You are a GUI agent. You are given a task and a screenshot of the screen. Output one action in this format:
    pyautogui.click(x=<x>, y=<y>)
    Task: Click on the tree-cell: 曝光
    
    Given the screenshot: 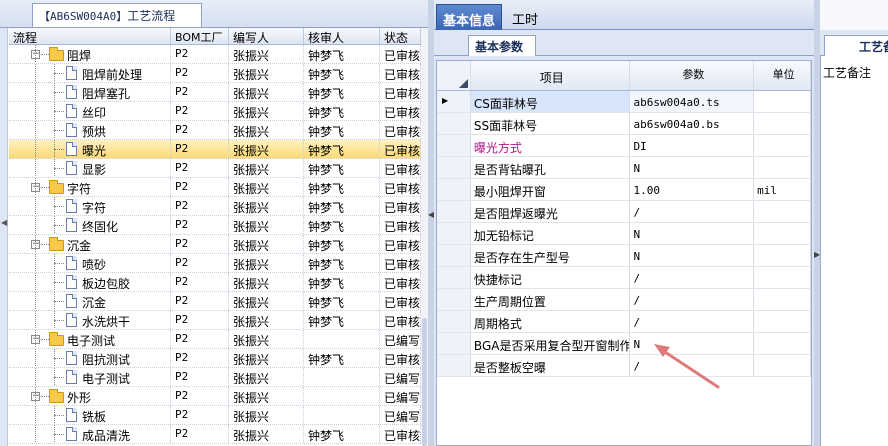 What is the action you would take?
    pyautogui.click(x=90, y=149)
    